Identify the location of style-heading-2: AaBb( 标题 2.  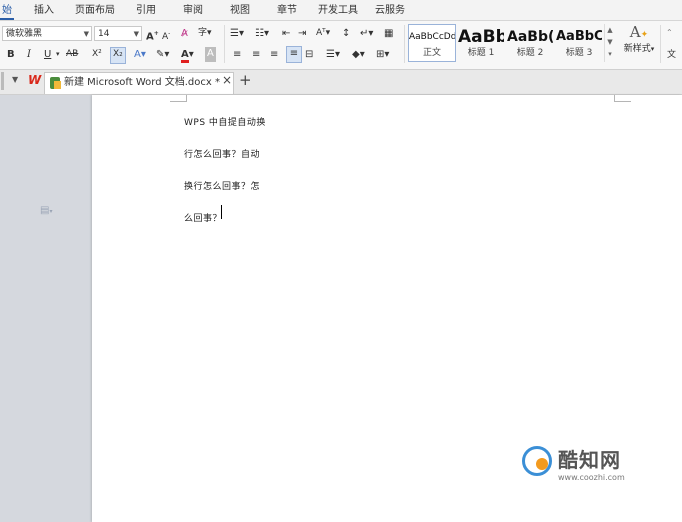
(530, 43).